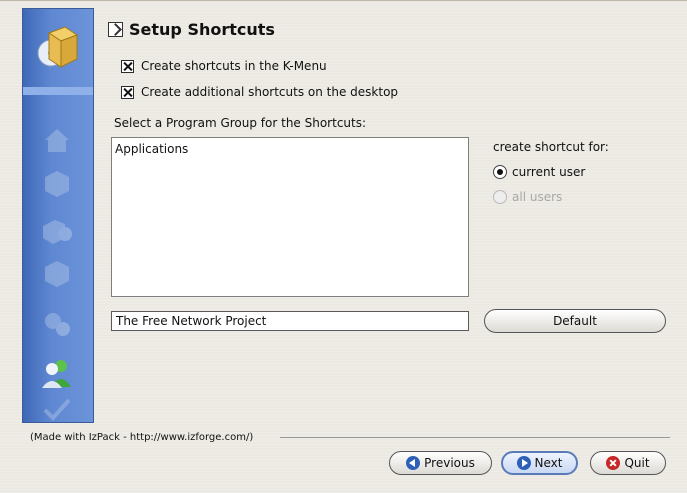 The height and width of the screenshot is (493, 687). Describe the element at coordinates (551, 147) in the screenshot. I see `create-for-label: create shortcut for:` at that location.